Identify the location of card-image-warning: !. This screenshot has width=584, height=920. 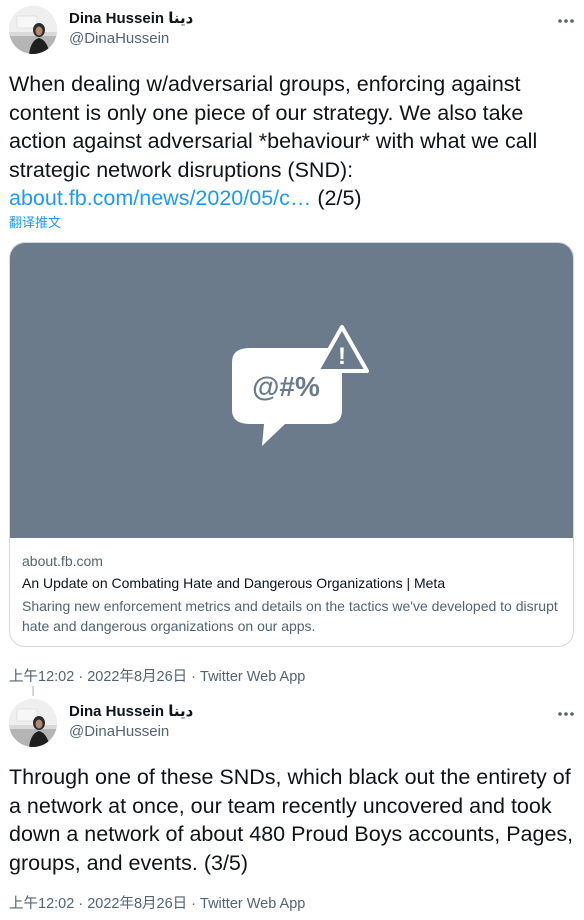
(342, 356).